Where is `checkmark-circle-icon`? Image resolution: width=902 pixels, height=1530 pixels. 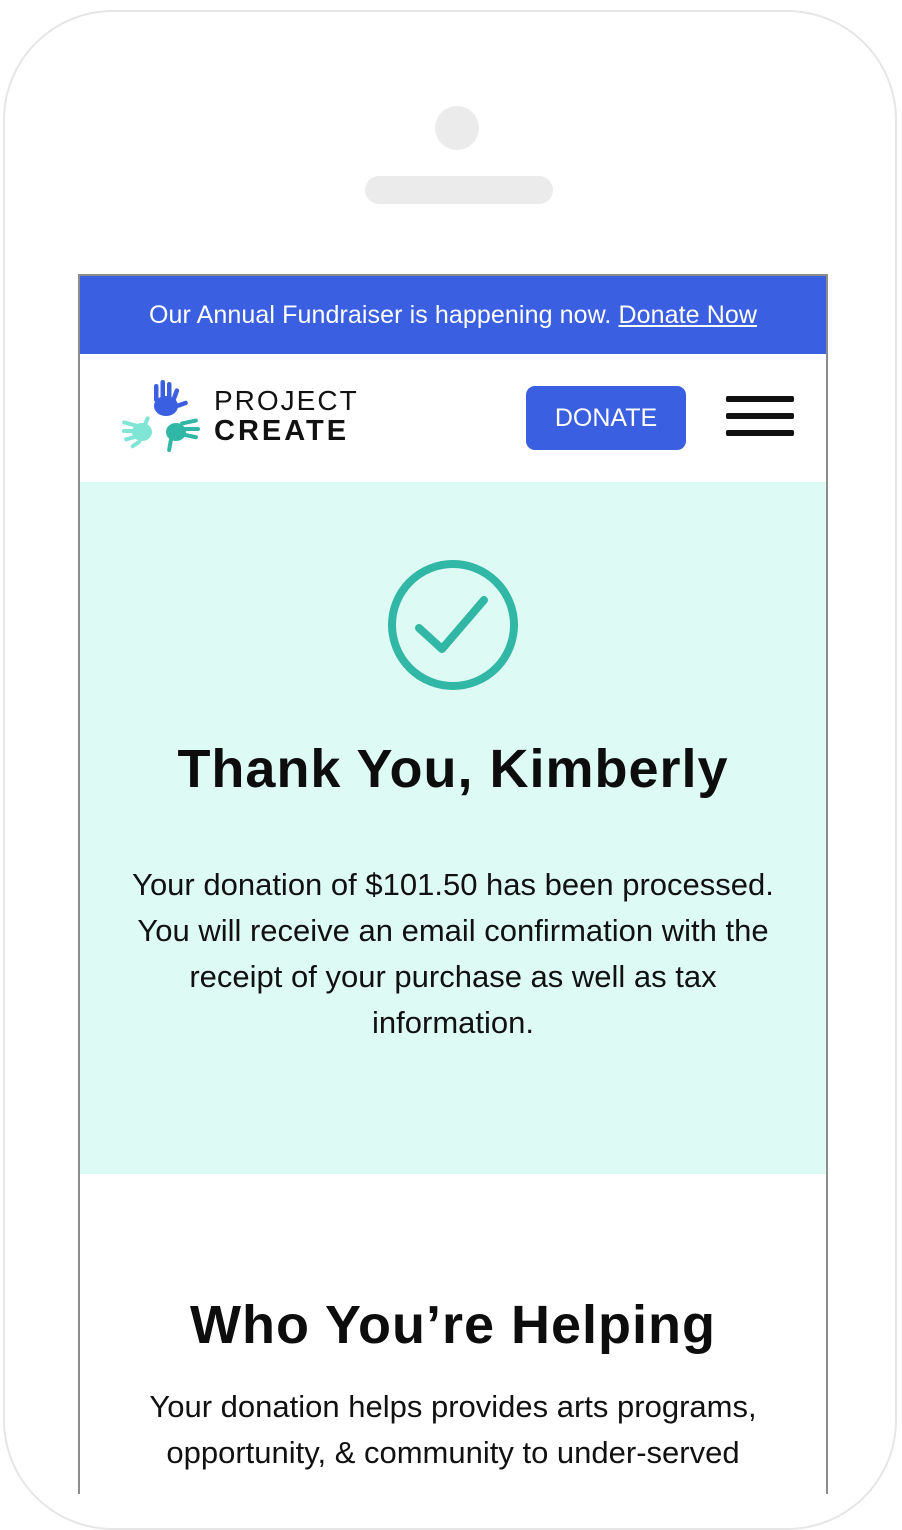 checkmark-circle-icon is located at coordinates (453, 625).